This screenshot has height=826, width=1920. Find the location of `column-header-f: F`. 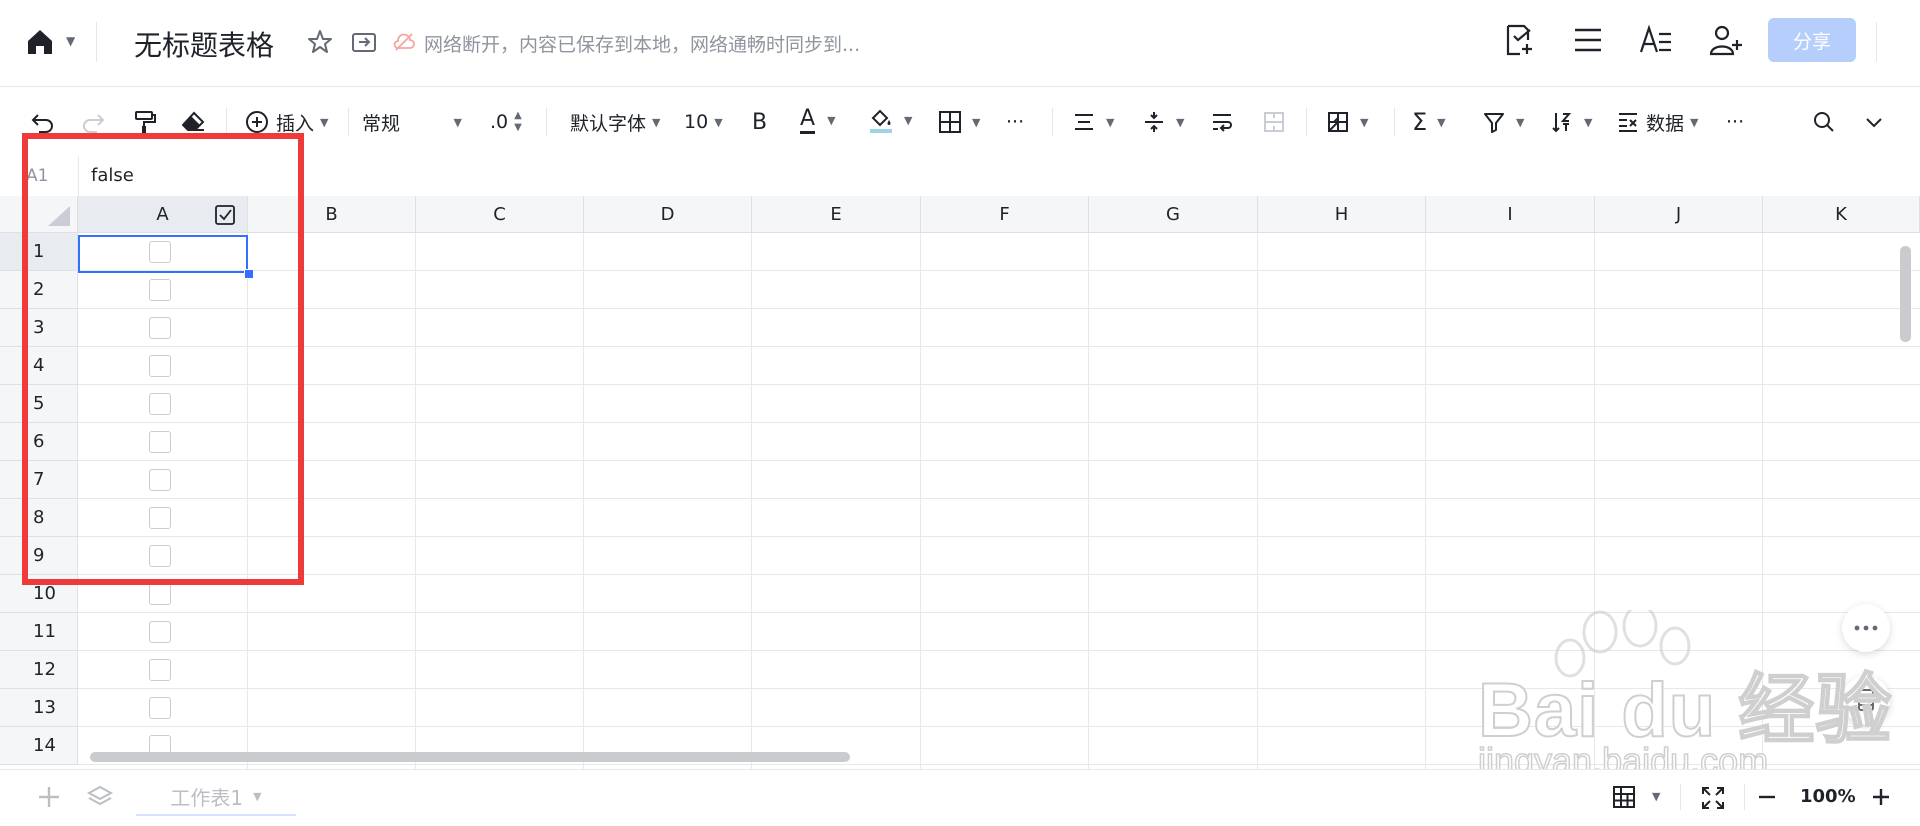

column-header-f: F is located at coordinates (1005, 214).